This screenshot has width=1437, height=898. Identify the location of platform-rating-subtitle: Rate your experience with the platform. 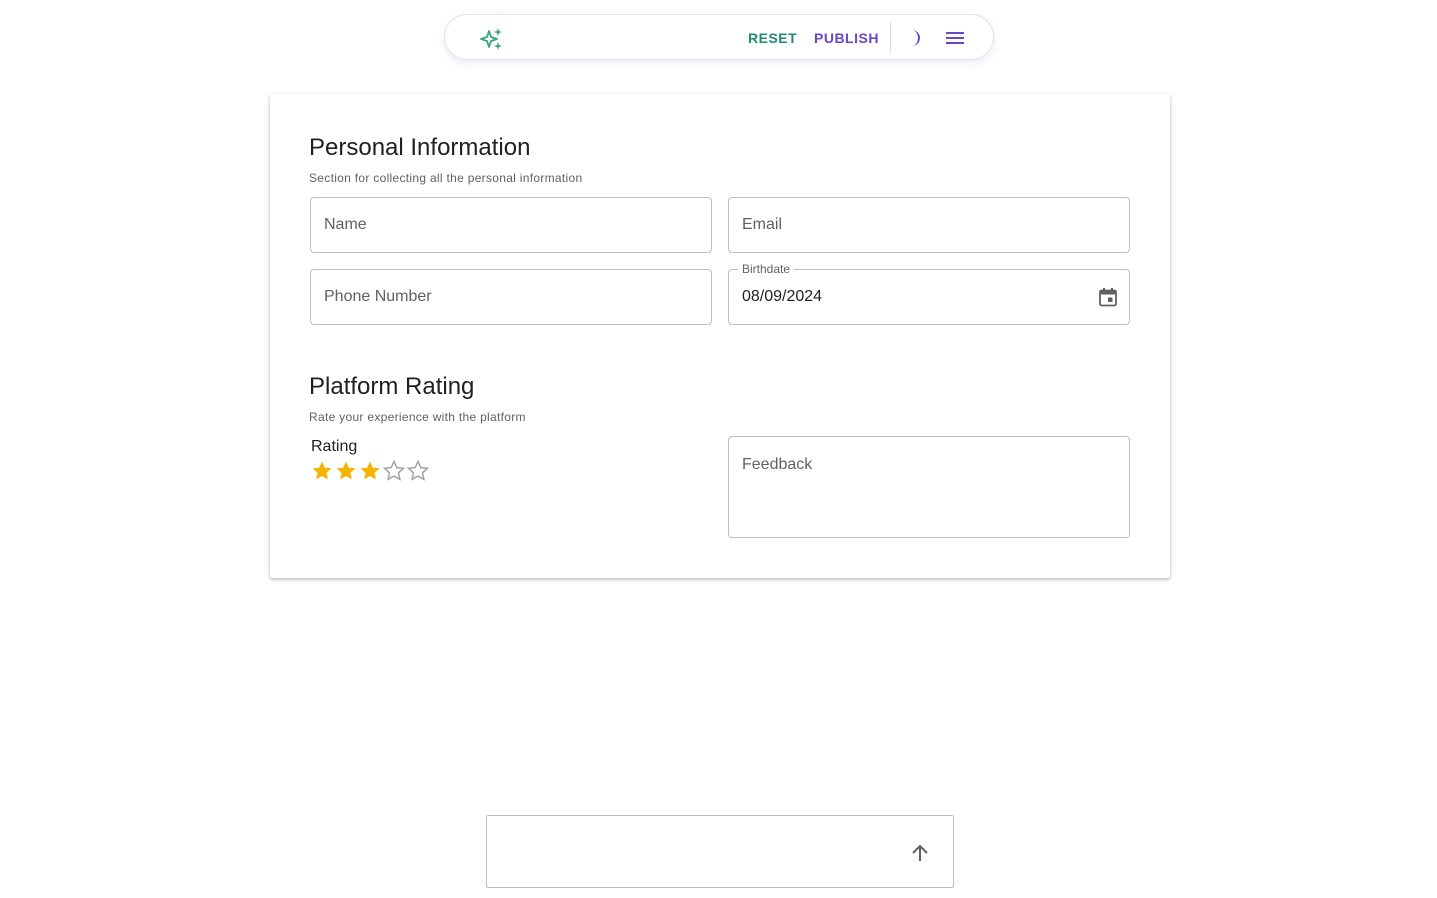
(417, 417).